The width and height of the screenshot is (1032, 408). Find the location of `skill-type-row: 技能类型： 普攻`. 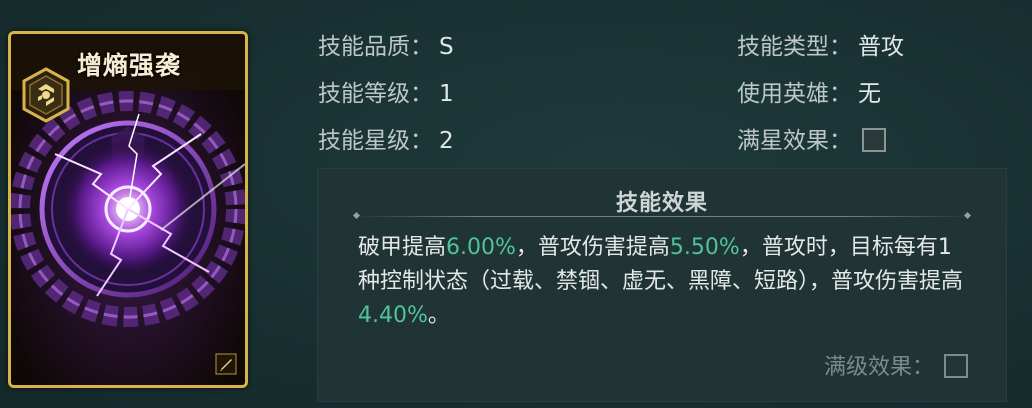

skill-type-row: 技能类型： 普攻 is located at coordinates (820, 44).